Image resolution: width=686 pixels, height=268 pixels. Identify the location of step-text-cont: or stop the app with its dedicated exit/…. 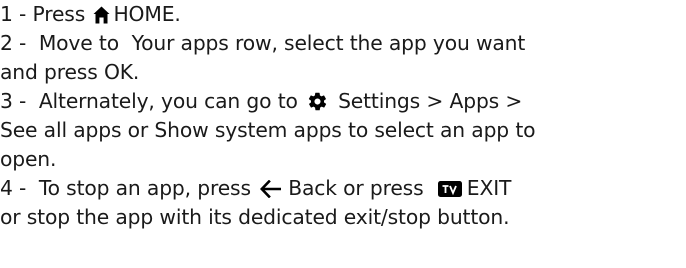
(255, 217).